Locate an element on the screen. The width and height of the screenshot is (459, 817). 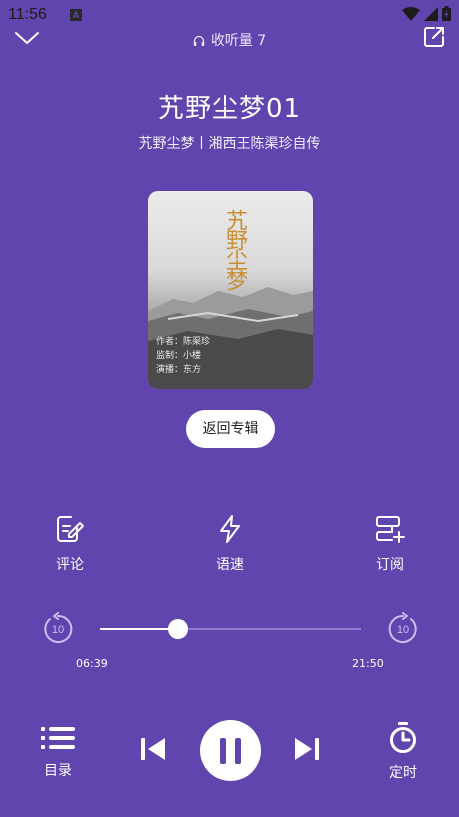
skip-forward-amount: 10 is located at coordinates (403, 630).